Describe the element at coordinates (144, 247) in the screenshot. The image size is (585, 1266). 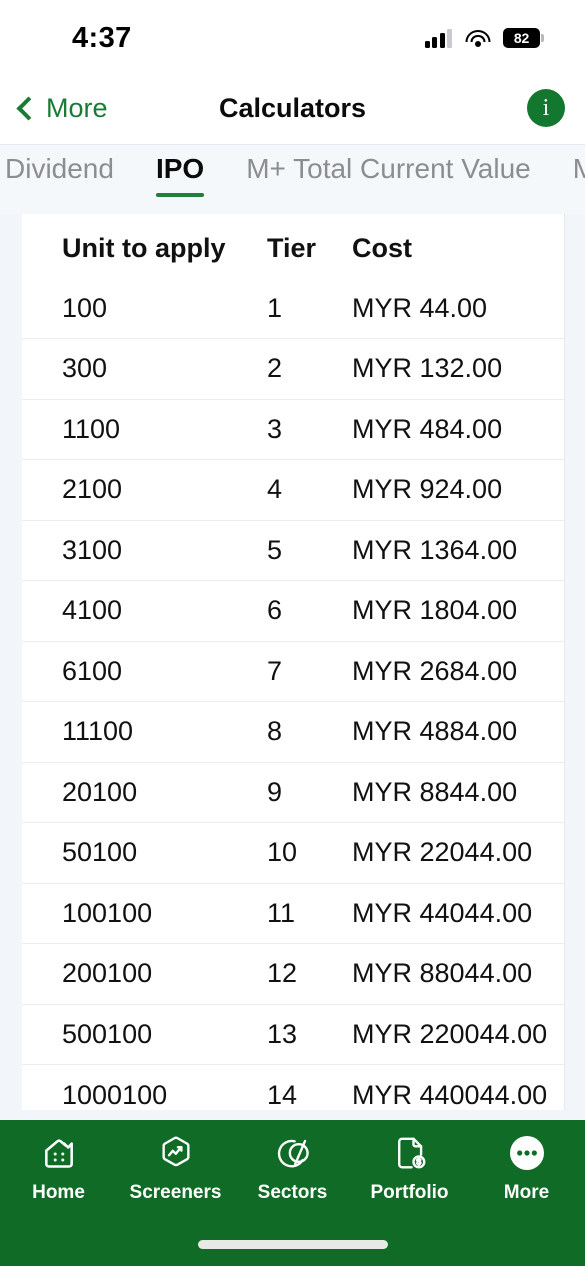
I see `column-header-unit: Unit to apply` at that location.